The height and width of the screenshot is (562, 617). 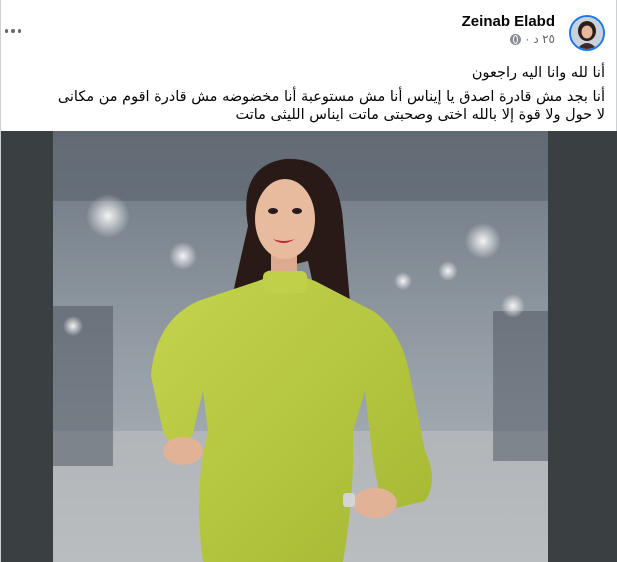 I want to click on post-header: Zeinab Elabd ٢٥ د ·, so click(x=508, y=29).